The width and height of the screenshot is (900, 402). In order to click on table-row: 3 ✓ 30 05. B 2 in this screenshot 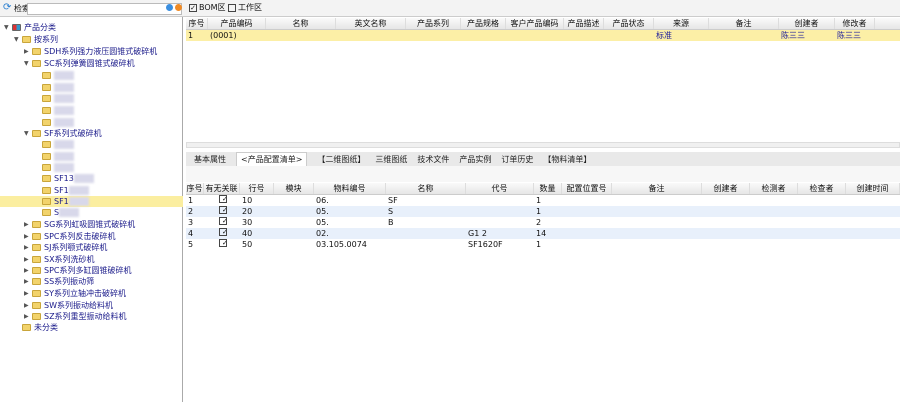, I will do `click(543, 222)`.